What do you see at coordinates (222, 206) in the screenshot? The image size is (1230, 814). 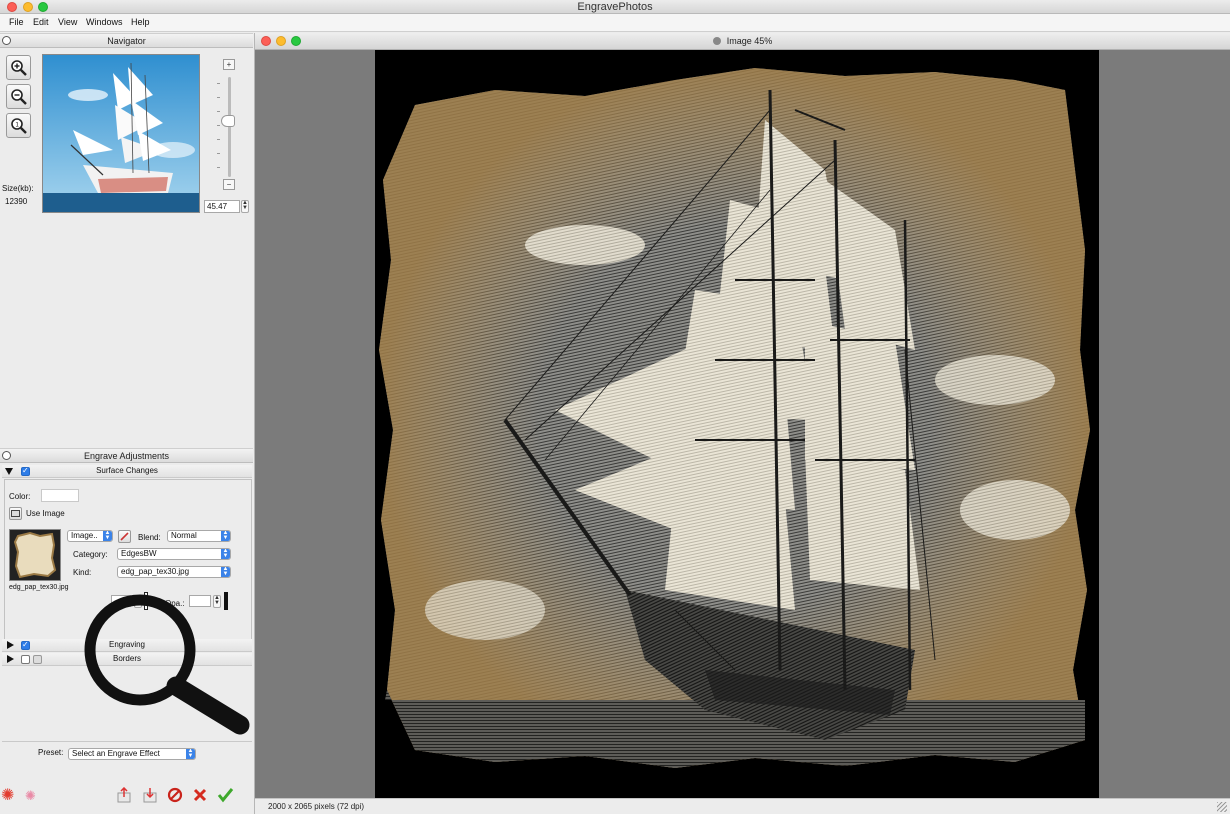 I see `zoom-input: 45.47` at bounding box center [222, 206].